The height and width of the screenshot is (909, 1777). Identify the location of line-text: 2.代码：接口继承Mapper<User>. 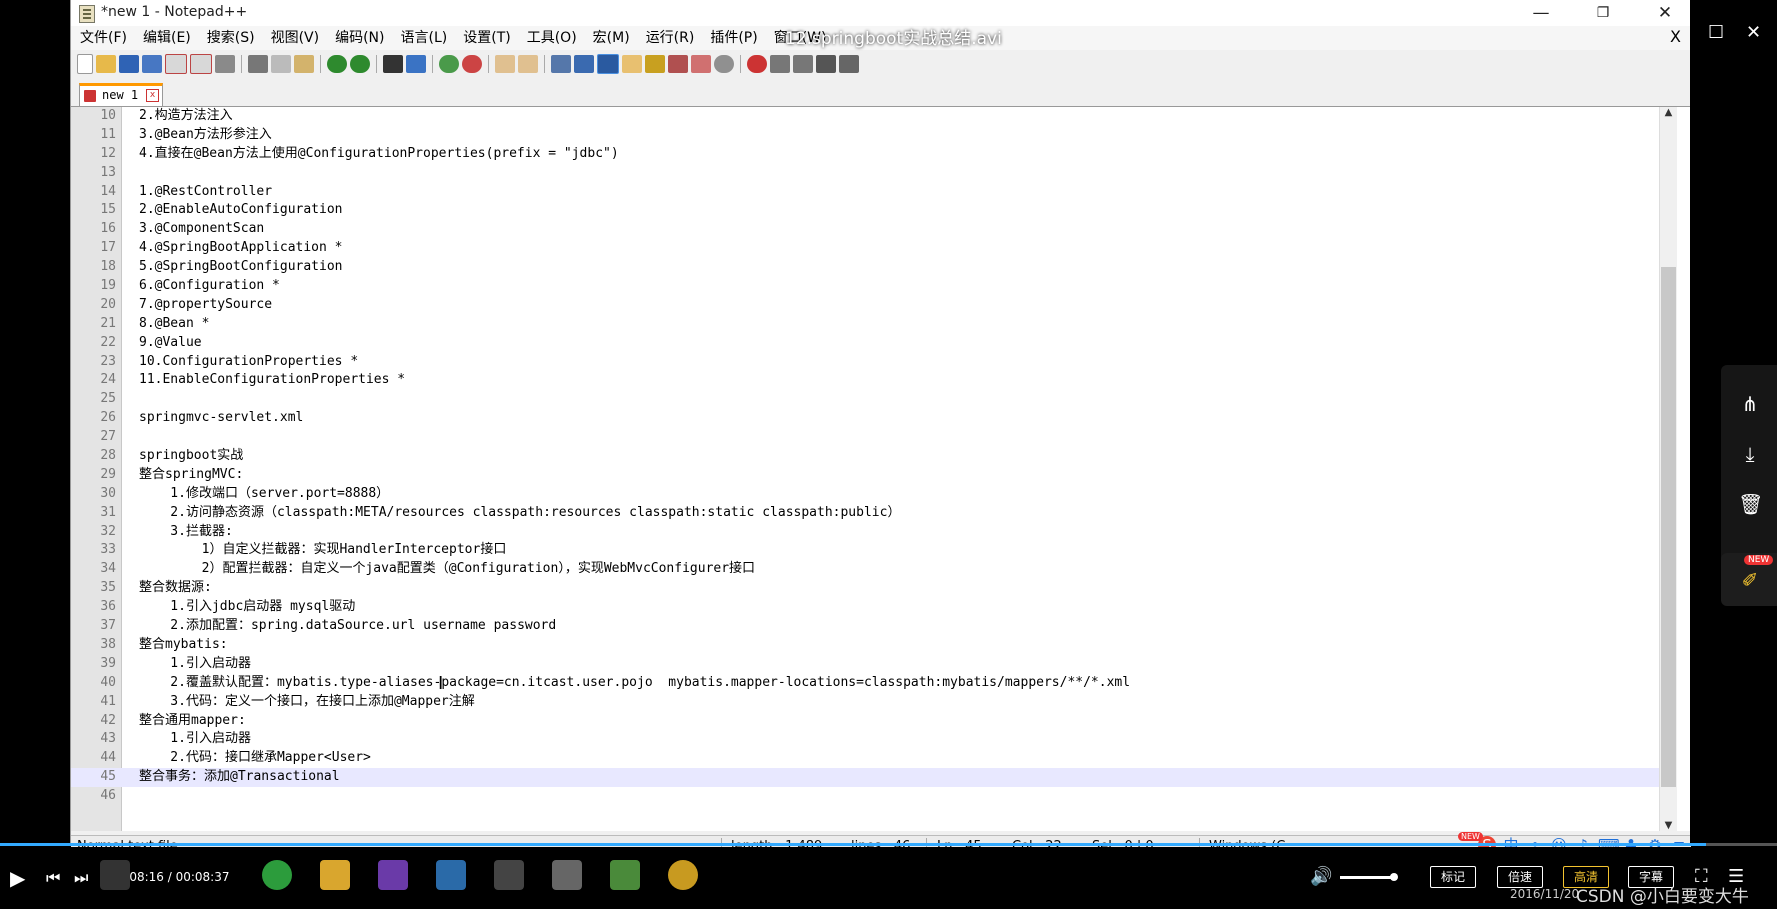
(255, 758).